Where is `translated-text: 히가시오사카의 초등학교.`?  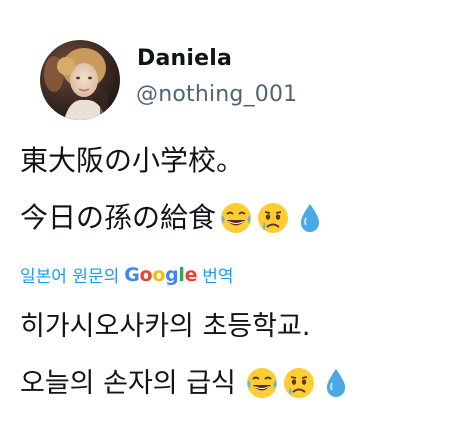
translated-text: 히가시오사카의 초등학교. is located at coordinates (165, 326).